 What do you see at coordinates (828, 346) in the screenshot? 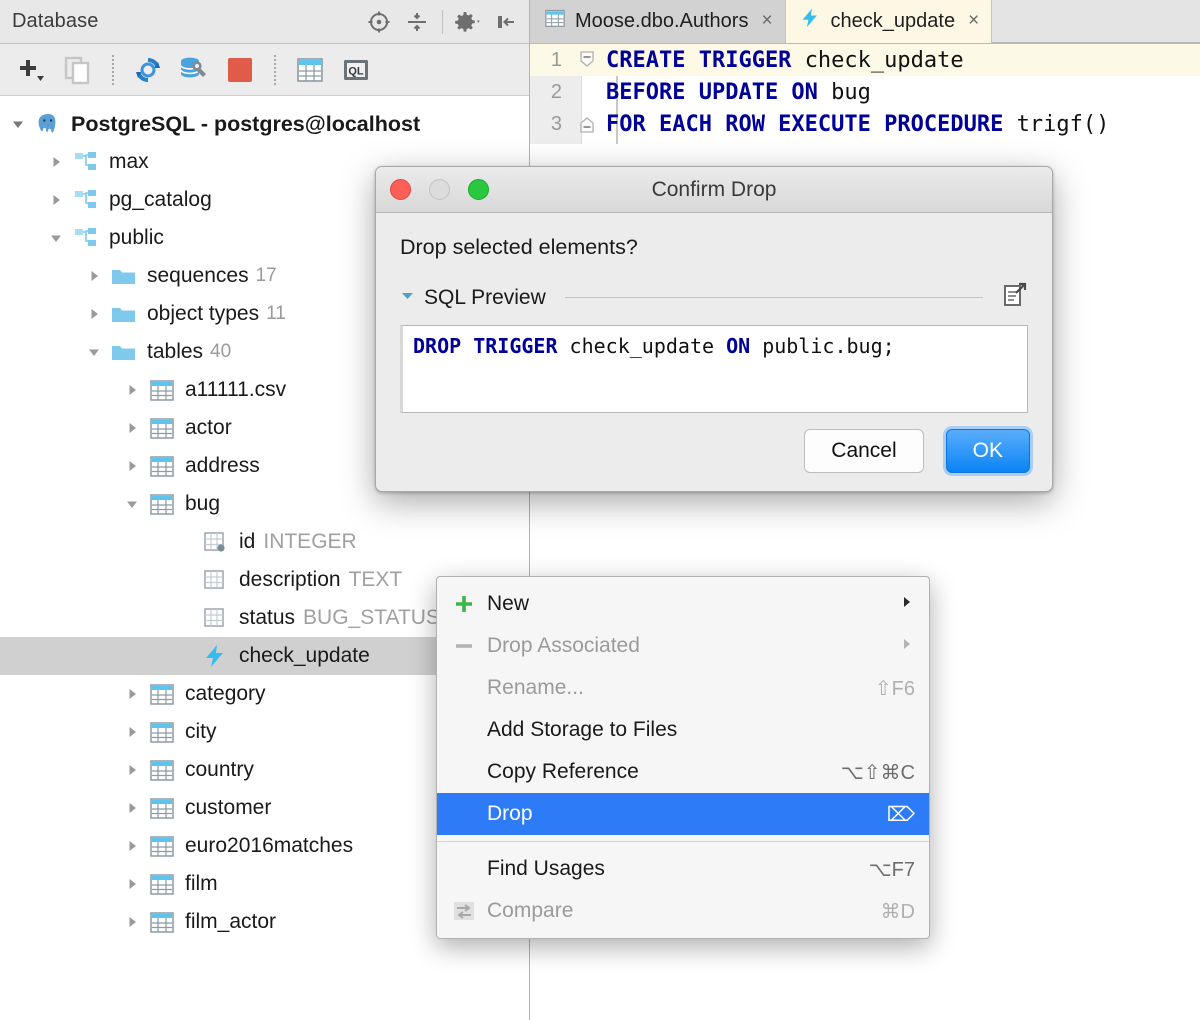
I see `sql-identifier: public.bug;` at bounding box center [828, 346].